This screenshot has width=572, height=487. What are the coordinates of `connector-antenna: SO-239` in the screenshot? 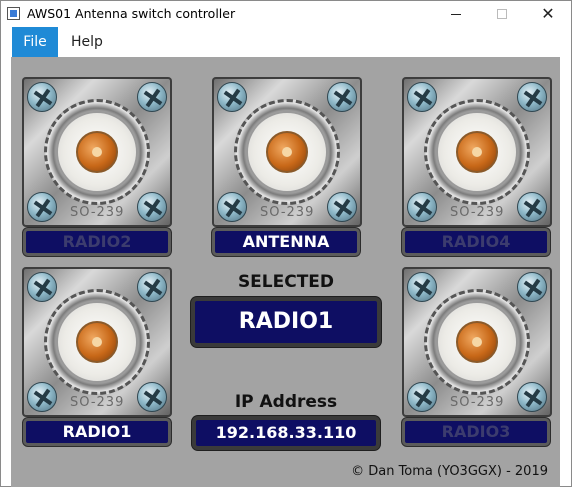 It's located at (287, 152).